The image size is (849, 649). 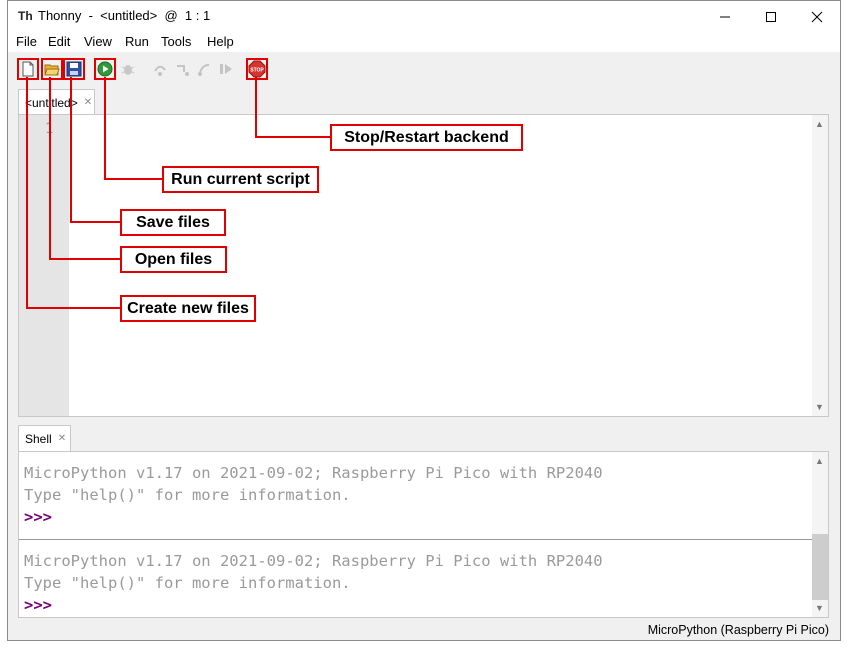 I want to click on stop-icon: STOP, so click(x=257, y=69).